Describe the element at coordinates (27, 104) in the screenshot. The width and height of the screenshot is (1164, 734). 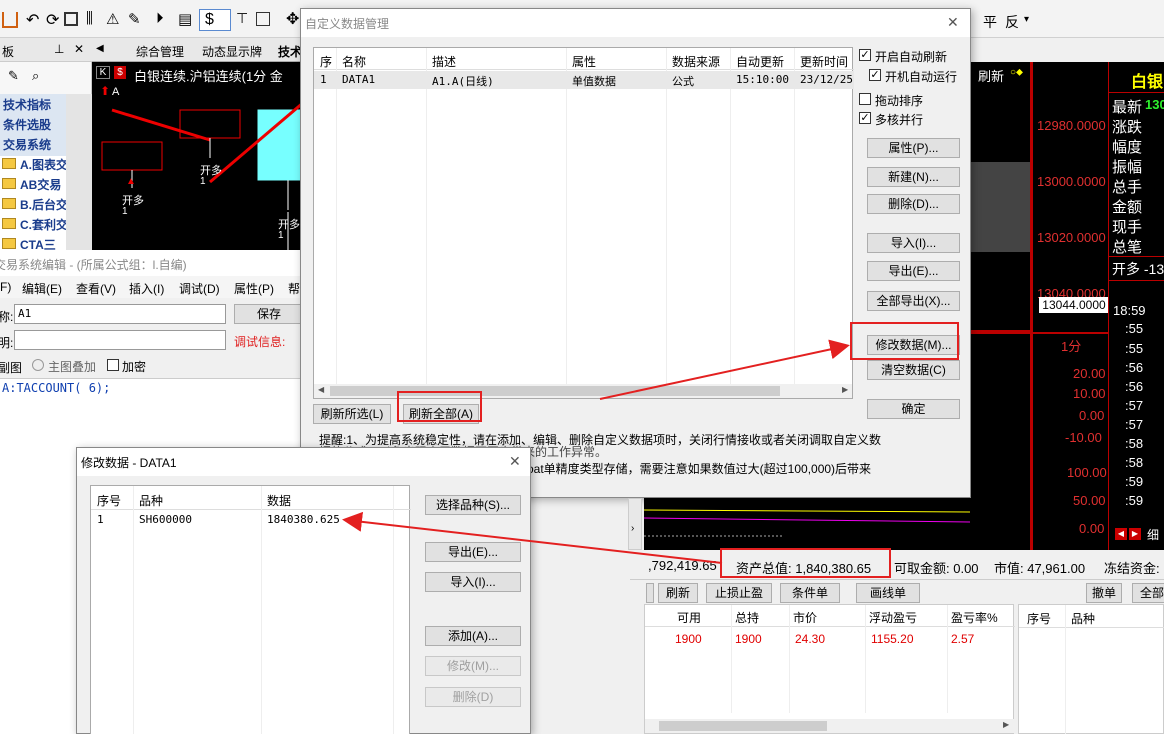
I see `panel-item-indicators: 技术指标` at that location.